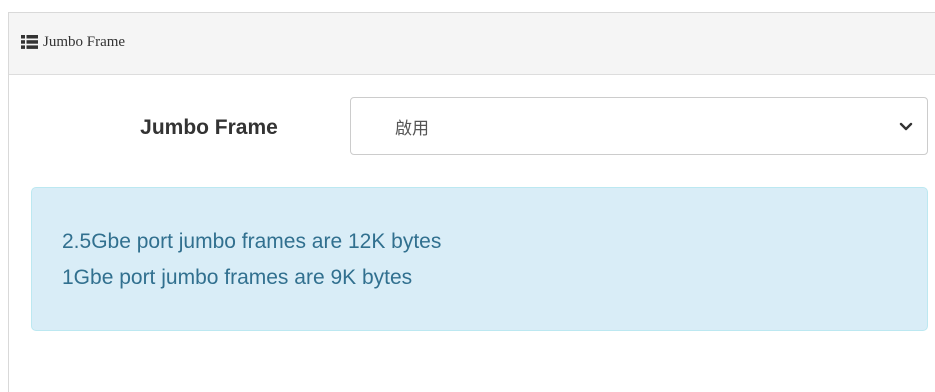 Image resolution: width=935 pixels, height=392 pixels. I want to click on jumbo-frame-label: Jumbo Frame, so click(209, 127).